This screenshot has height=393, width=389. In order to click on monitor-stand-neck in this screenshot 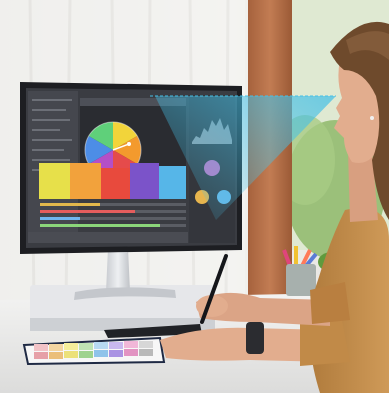, I will do `click(118, 270)`.